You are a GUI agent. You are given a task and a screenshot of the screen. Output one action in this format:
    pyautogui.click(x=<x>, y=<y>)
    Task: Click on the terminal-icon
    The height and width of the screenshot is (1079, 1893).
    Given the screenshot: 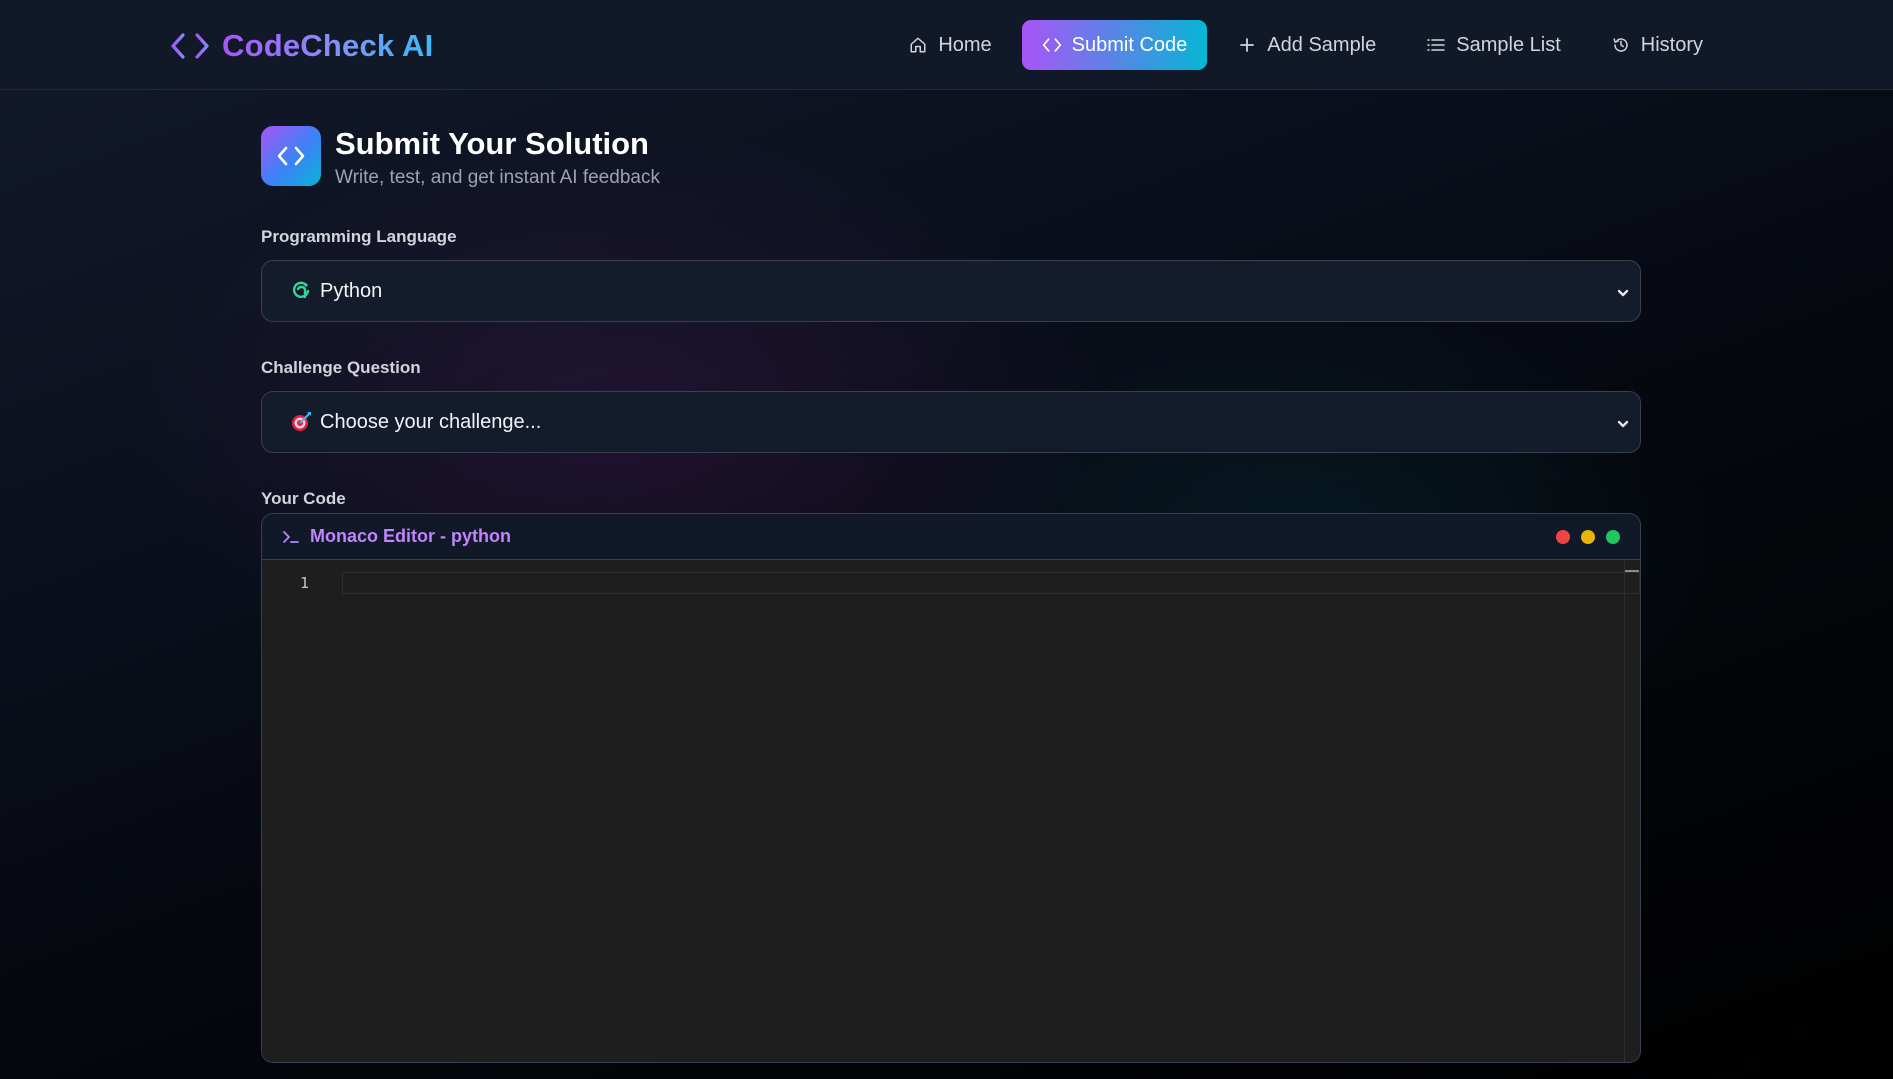 What is the action you would take?
    pyautogui.click(x=291, y=537)
    